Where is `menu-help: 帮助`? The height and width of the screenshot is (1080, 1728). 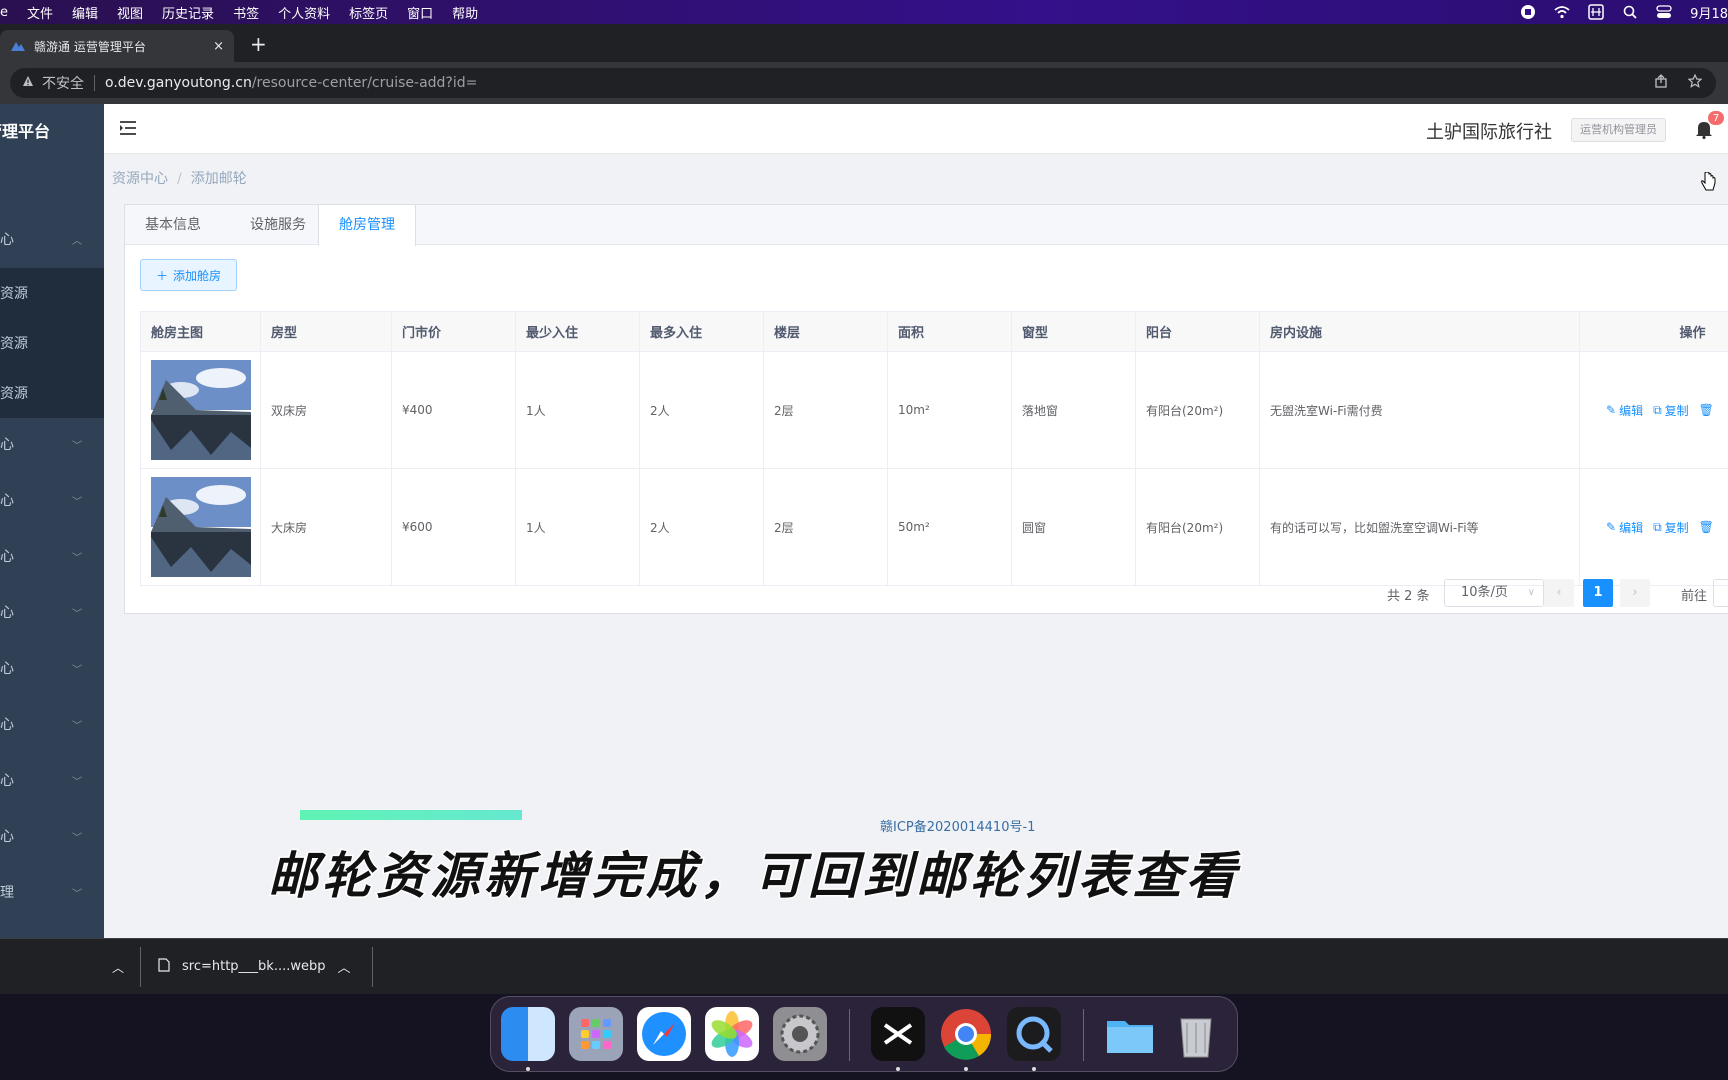 menu-help: 帮助 is located at coordinates (465, 12).